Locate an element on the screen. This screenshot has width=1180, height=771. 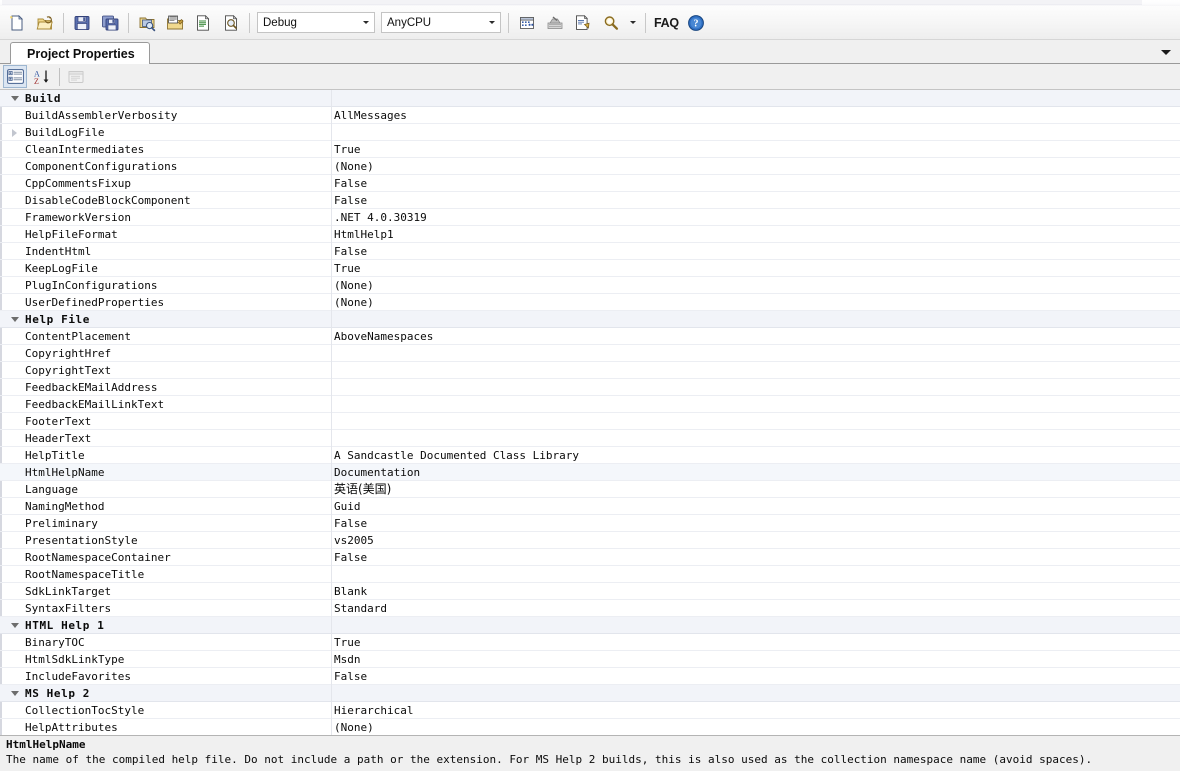
property-value: 英语(美国) is located at coordinates (755, 489).